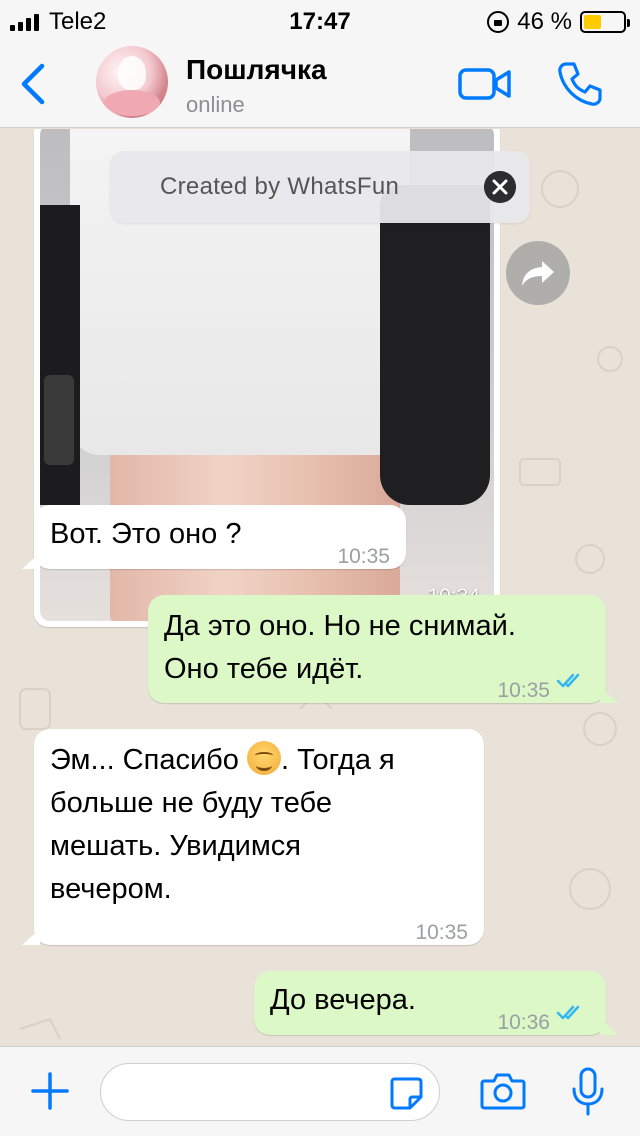 This screenshot has height=1136, width=640. I want to click on message-line: вечером., so click(111, 889).